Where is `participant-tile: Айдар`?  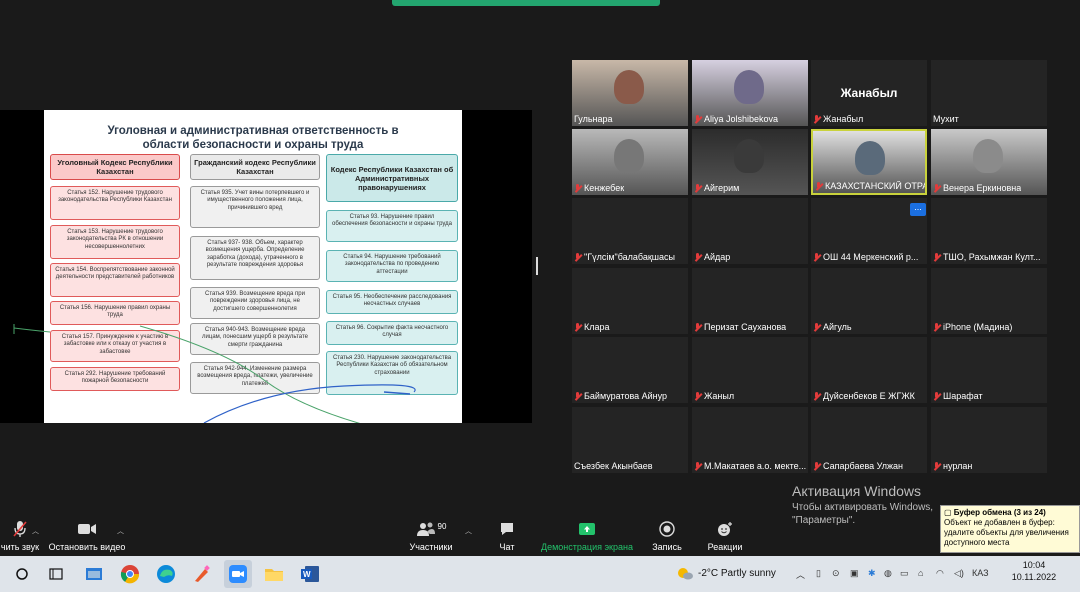
participant-tile: Айдар is located at coordinates (750, 231).